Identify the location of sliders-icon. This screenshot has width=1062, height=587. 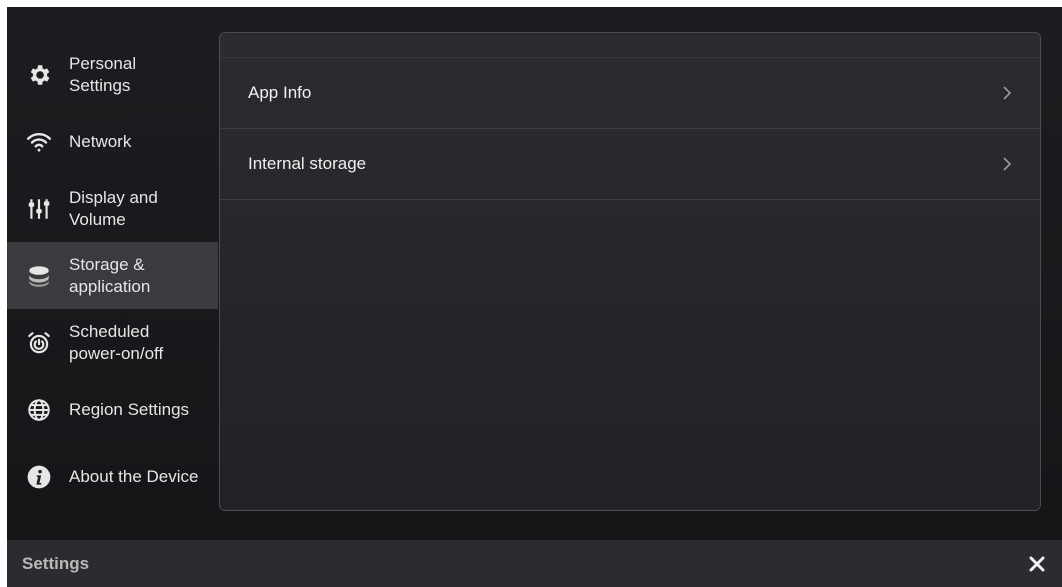
(39, 209).